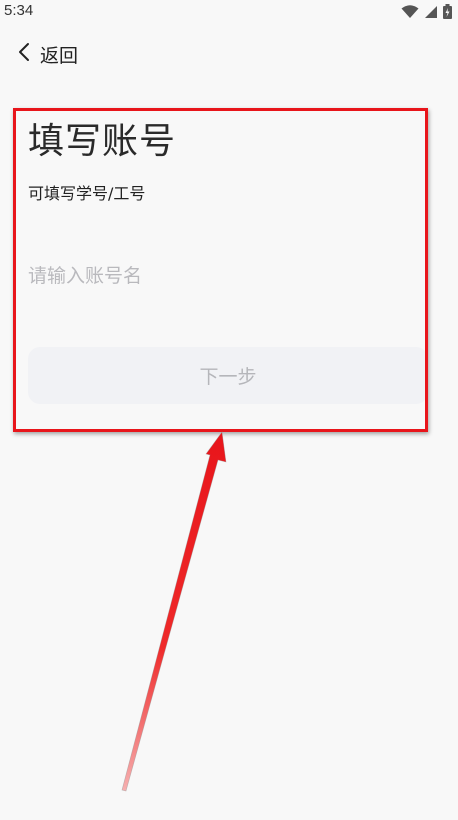 The height and width of the screenshot is (820, 458). Describe the element at coordinates (431, 13) in the screenshot. I see `signal-icon` at that location.